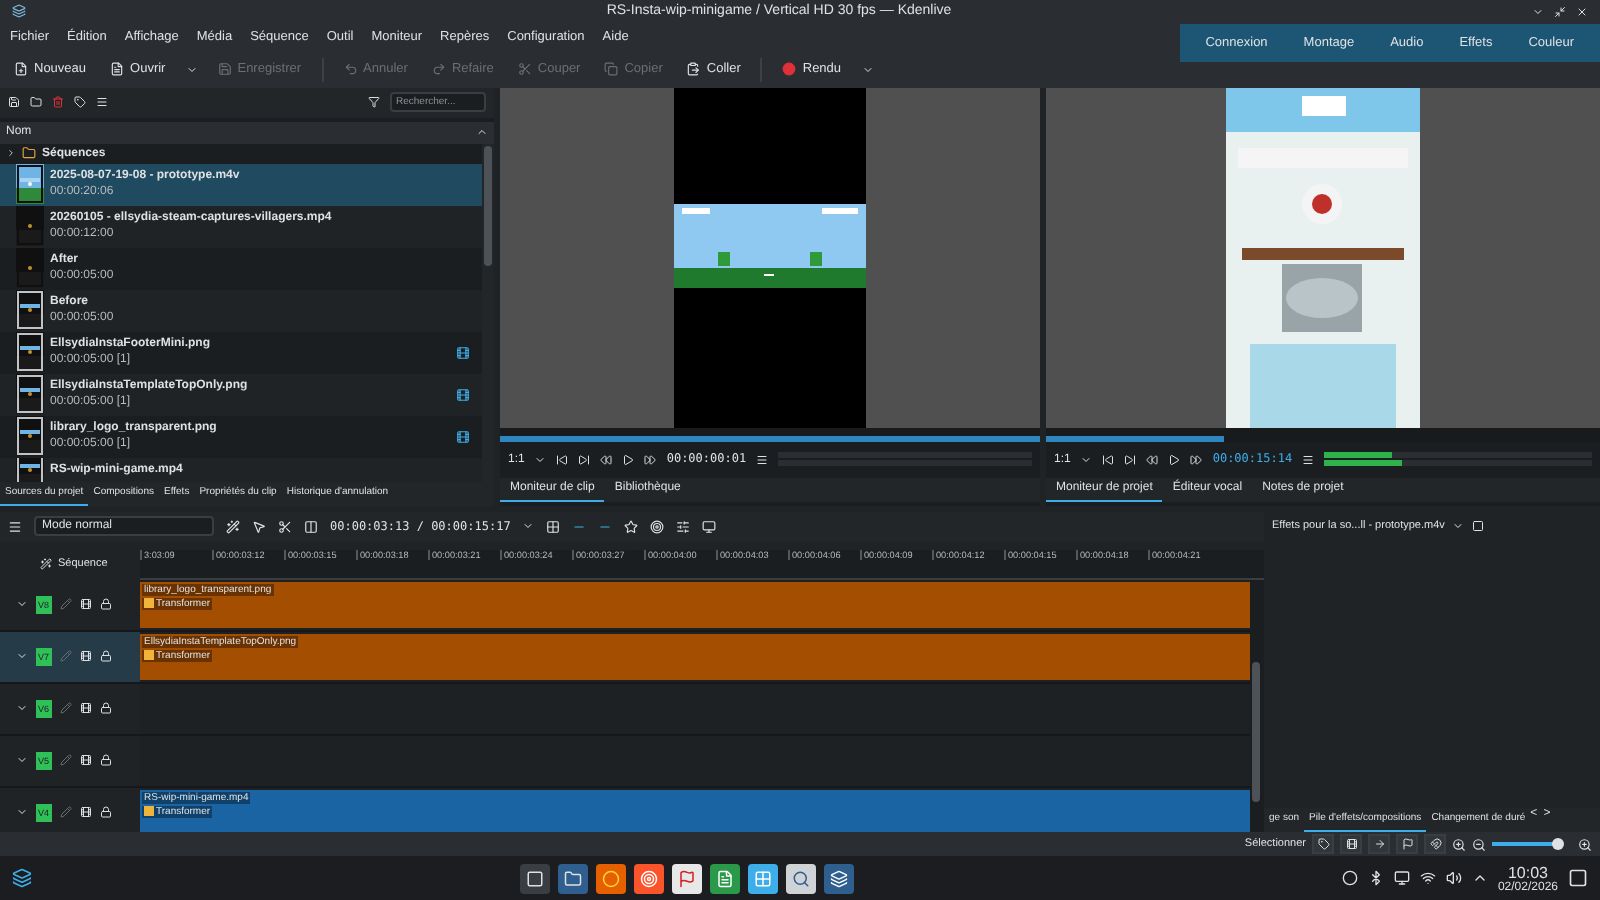 This screenshot has height=900, width=1600. I want to click on new-file-icon, so click(21, 69).